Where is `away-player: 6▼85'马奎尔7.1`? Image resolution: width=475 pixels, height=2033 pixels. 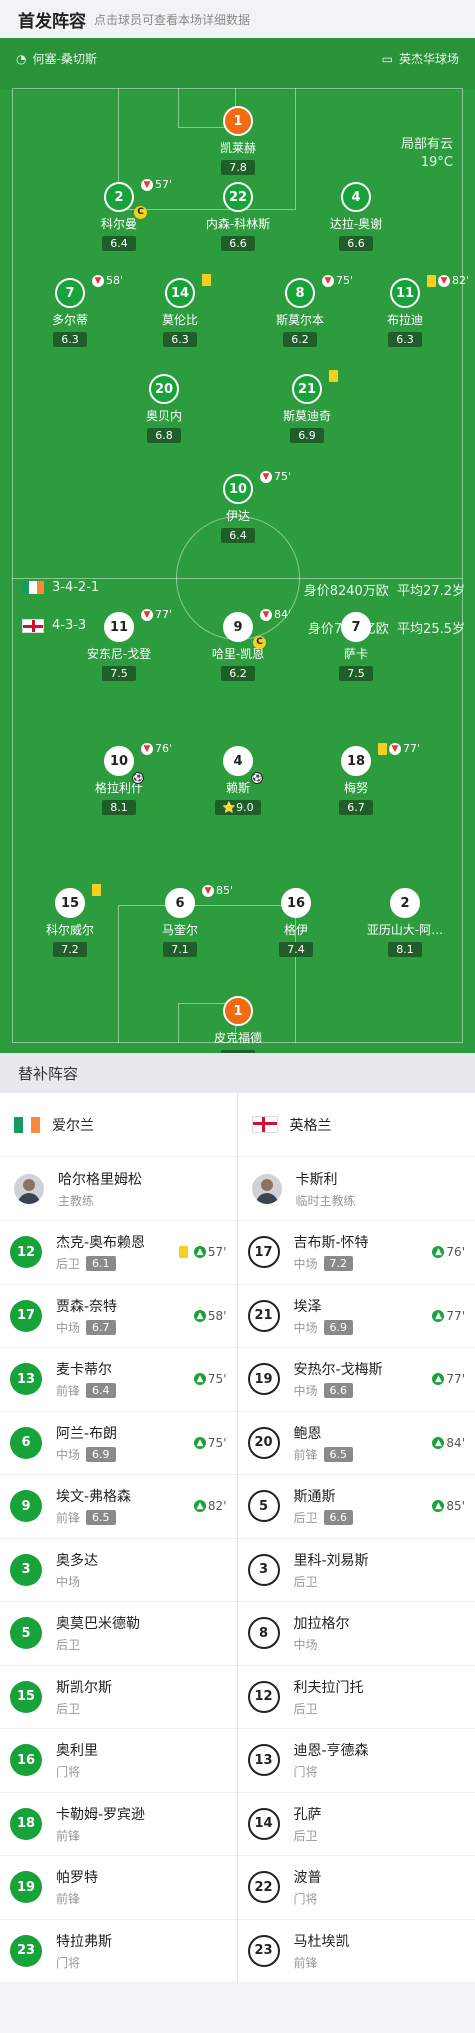
away-player: 6▼85'马奎尔7.1 is located at coordinates (180, 922).